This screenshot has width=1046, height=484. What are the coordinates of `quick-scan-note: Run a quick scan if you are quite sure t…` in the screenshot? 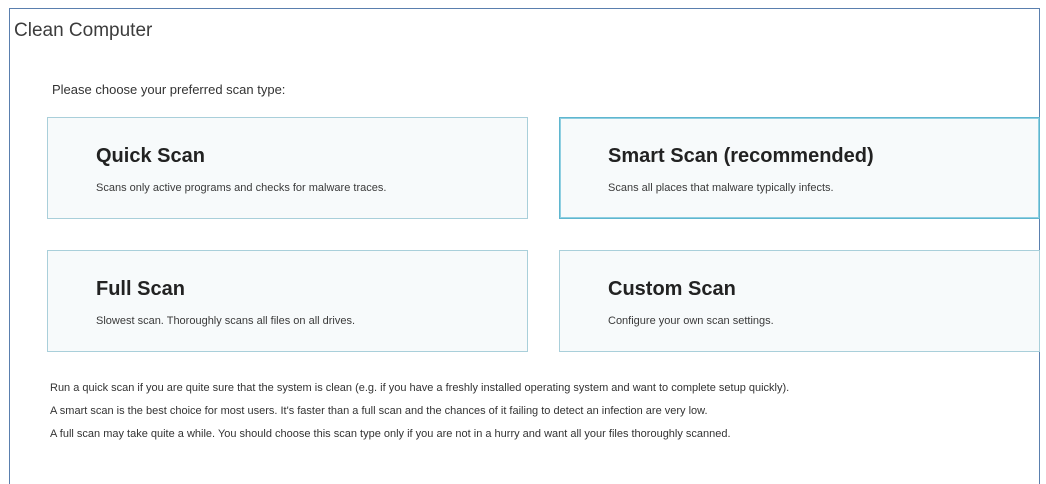 It's located at (420, 388).